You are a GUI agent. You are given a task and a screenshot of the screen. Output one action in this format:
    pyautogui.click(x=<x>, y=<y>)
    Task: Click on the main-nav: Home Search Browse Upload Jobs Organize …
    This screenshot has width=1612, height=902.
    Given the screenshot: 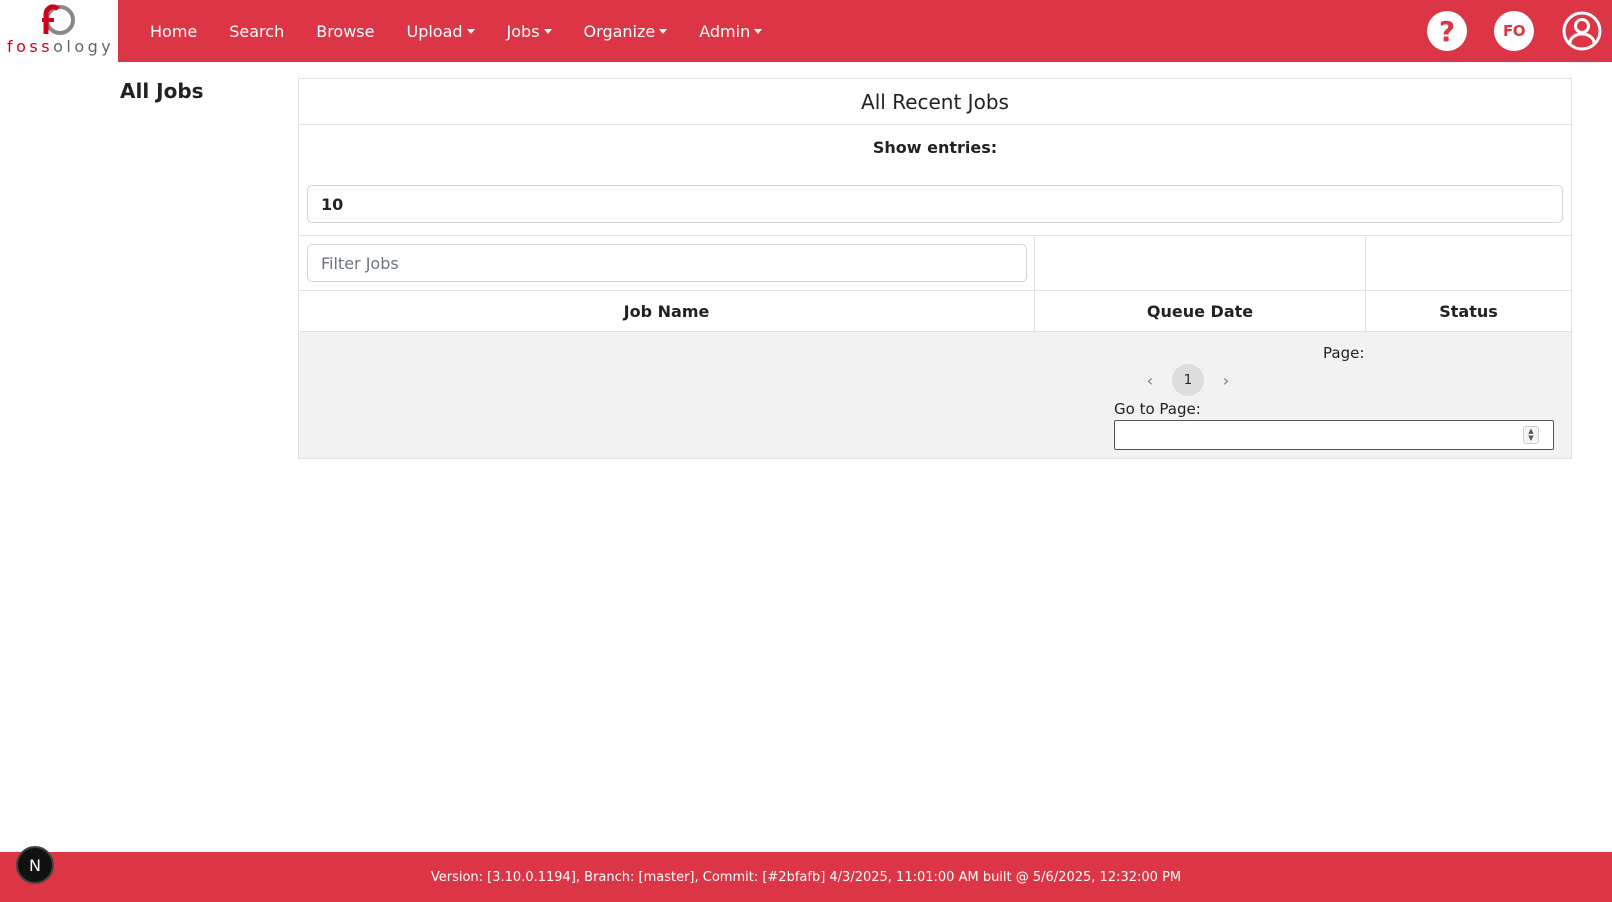 What is the action you would take?
    pyautogui.click(x=456, y=31)
    